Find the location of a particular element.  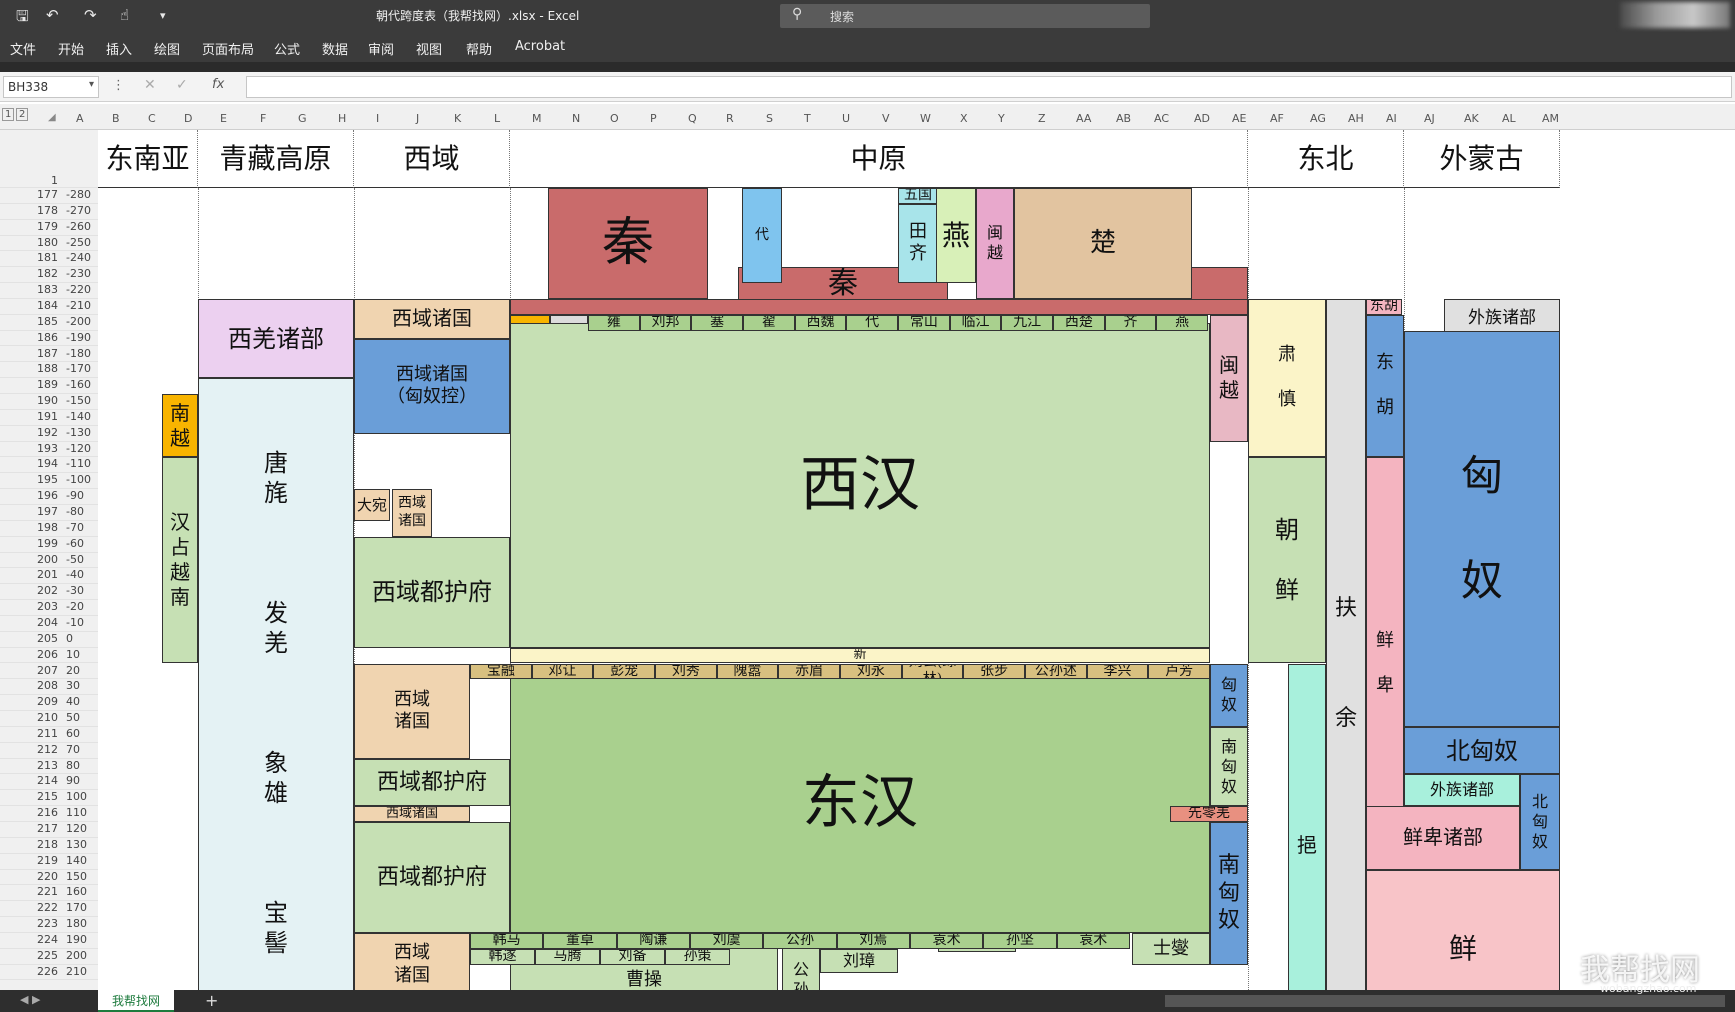

state-strip-cell: 董卓 is located at coordinates (580, 940).